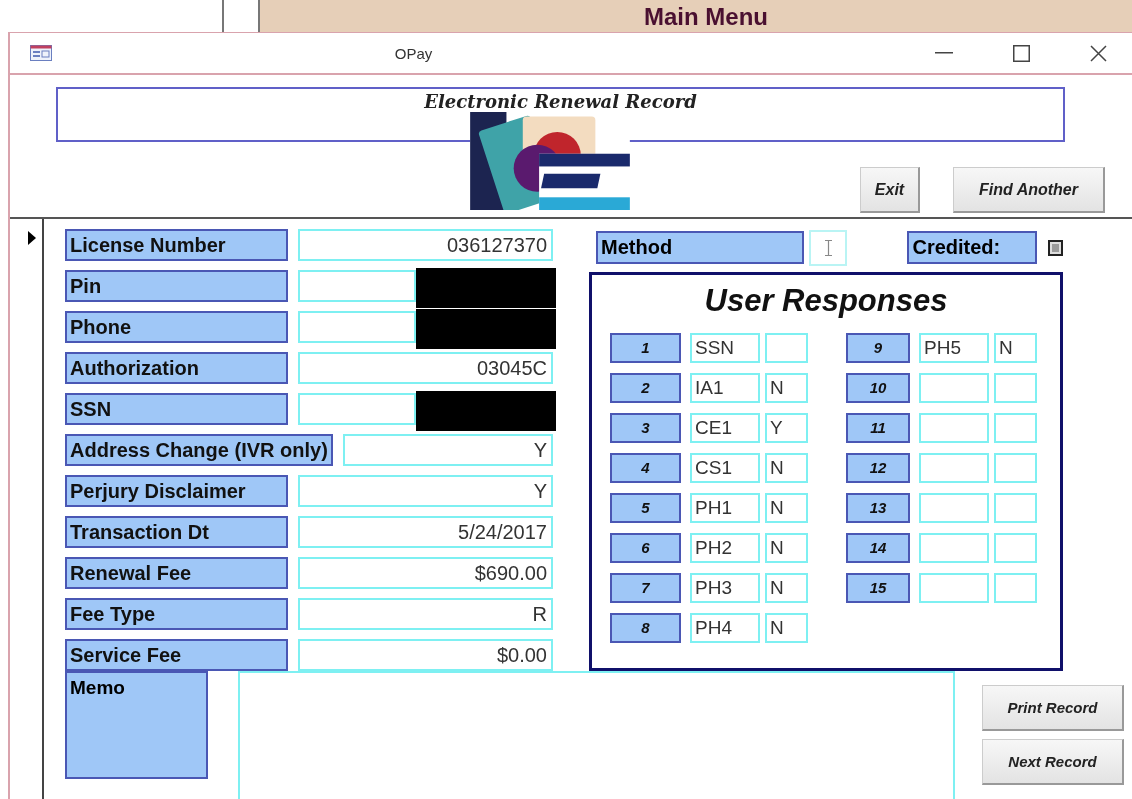 This screenshot has width=1132, height=799. Describe the element at coordinates (878, 508) in the screenshot. I see `response-number: 13` at that location.